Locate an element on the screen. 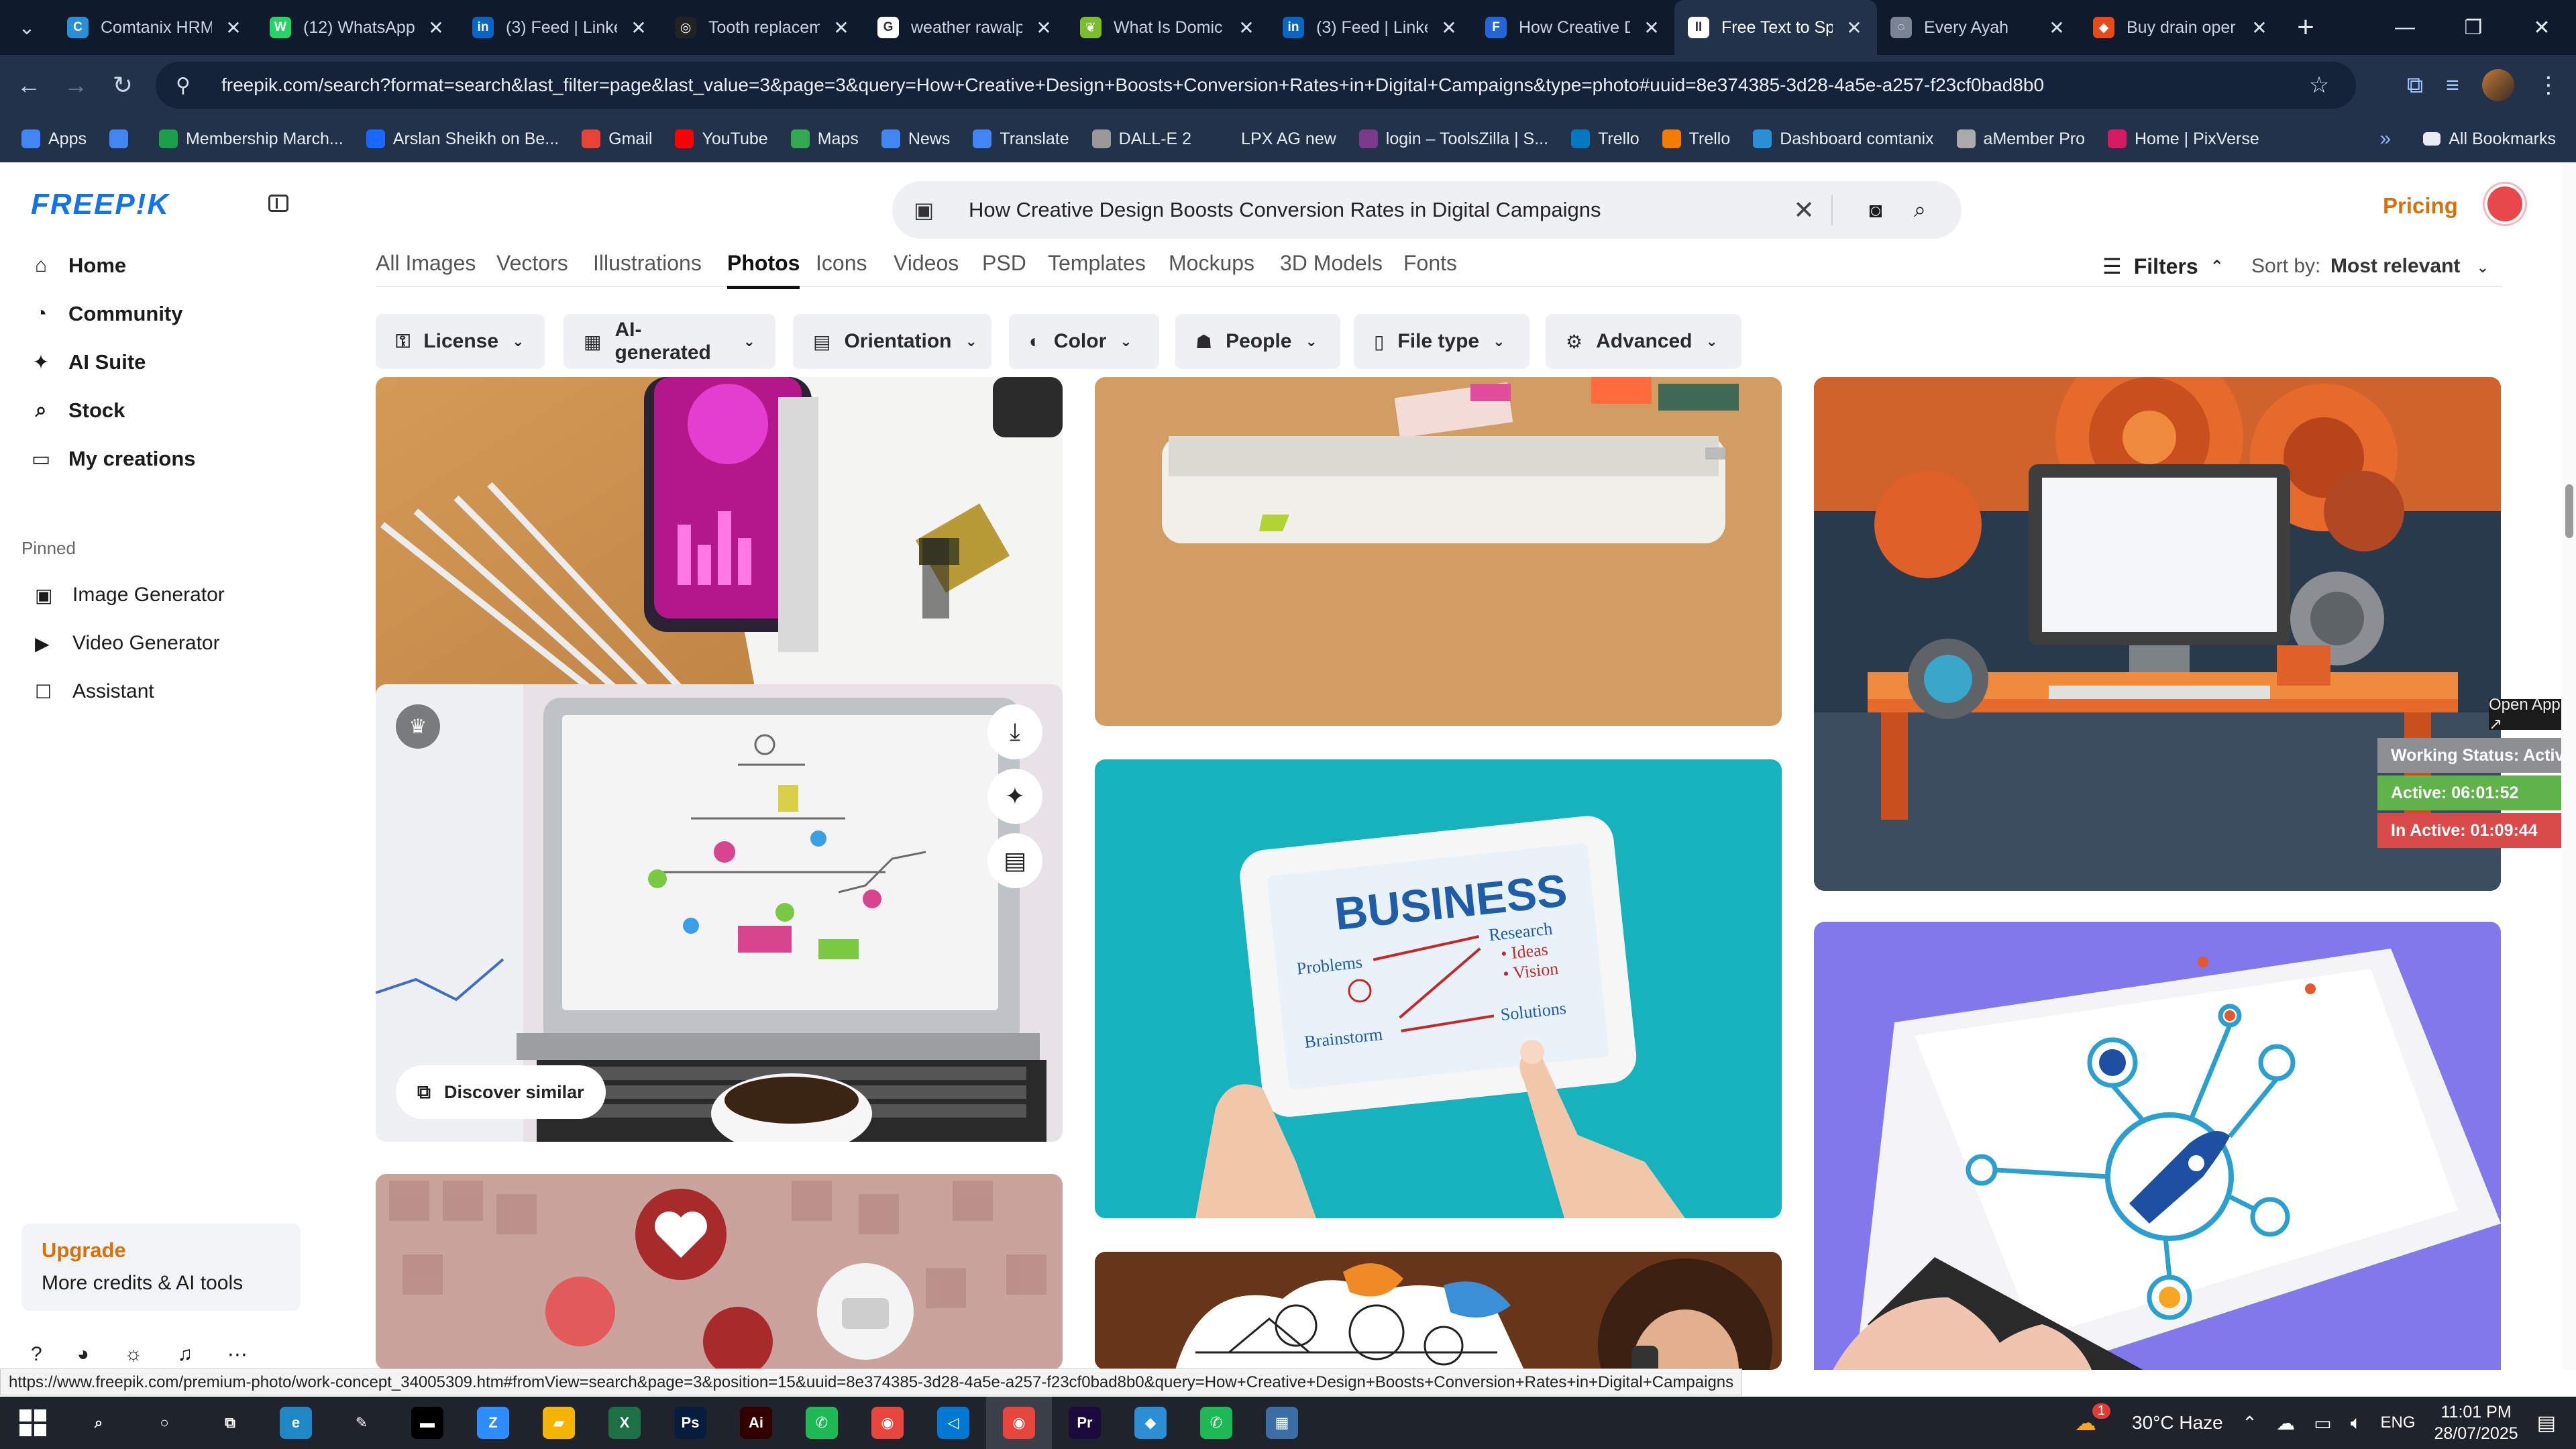 This screenshot has width=2576, height=1449. page-scrollbar is located at coordinates (2568, 766).